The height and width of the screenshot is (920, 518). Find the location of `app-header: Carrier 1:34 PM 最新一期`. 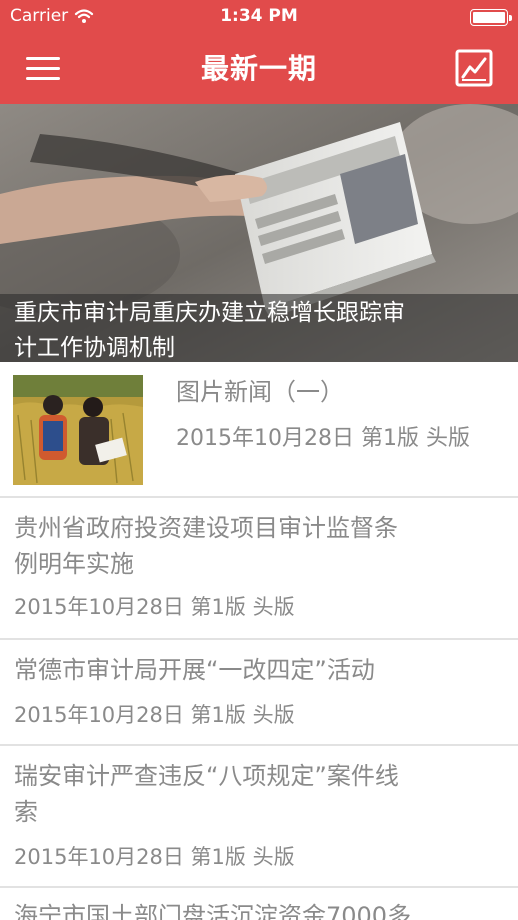

app-header: Carrier 1:34 PM 最新一期 is located at coordinates (259, 52).